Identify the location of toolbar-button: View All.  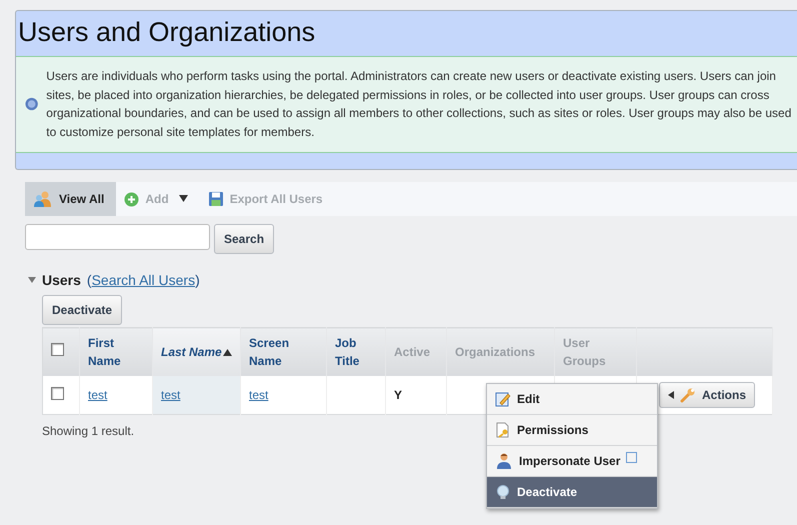
(70, 199).